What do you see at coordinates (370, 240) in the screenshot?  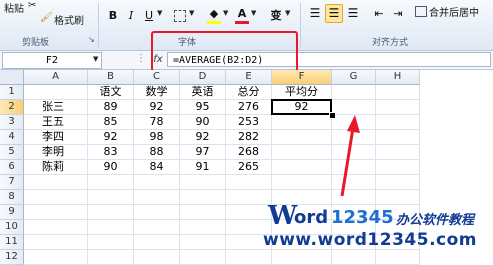 I see `watermark-url: www.word12345.com` at bounding box center [370, 240].